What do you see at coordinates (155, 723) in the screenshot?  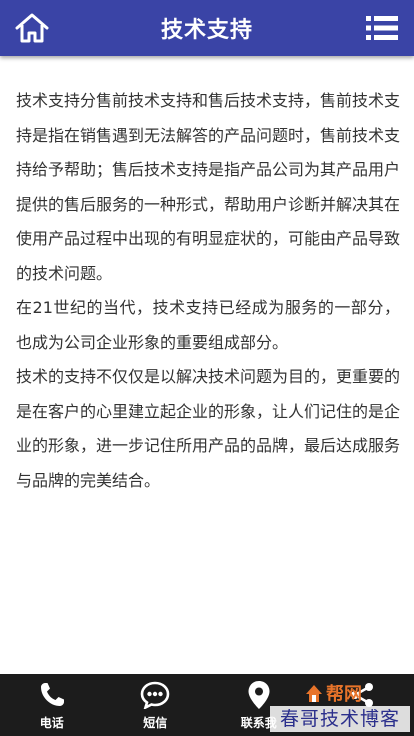 I see `sms-label: 短信` at bounding box center [155, 723].